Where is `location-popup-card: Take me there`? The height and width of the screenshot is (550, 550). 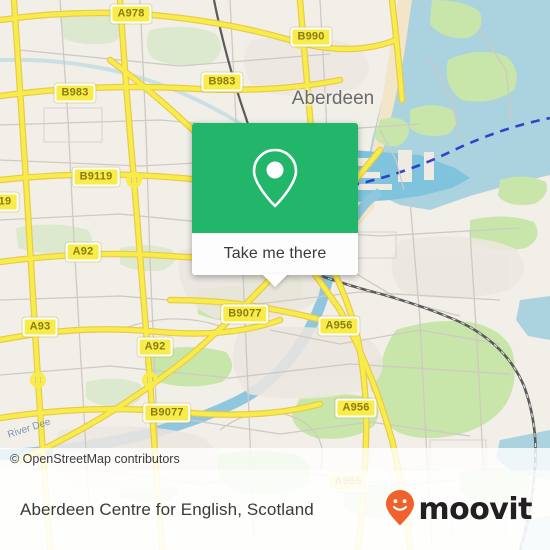
location-popup-card: Take me there is located at coordinates (275, 205).